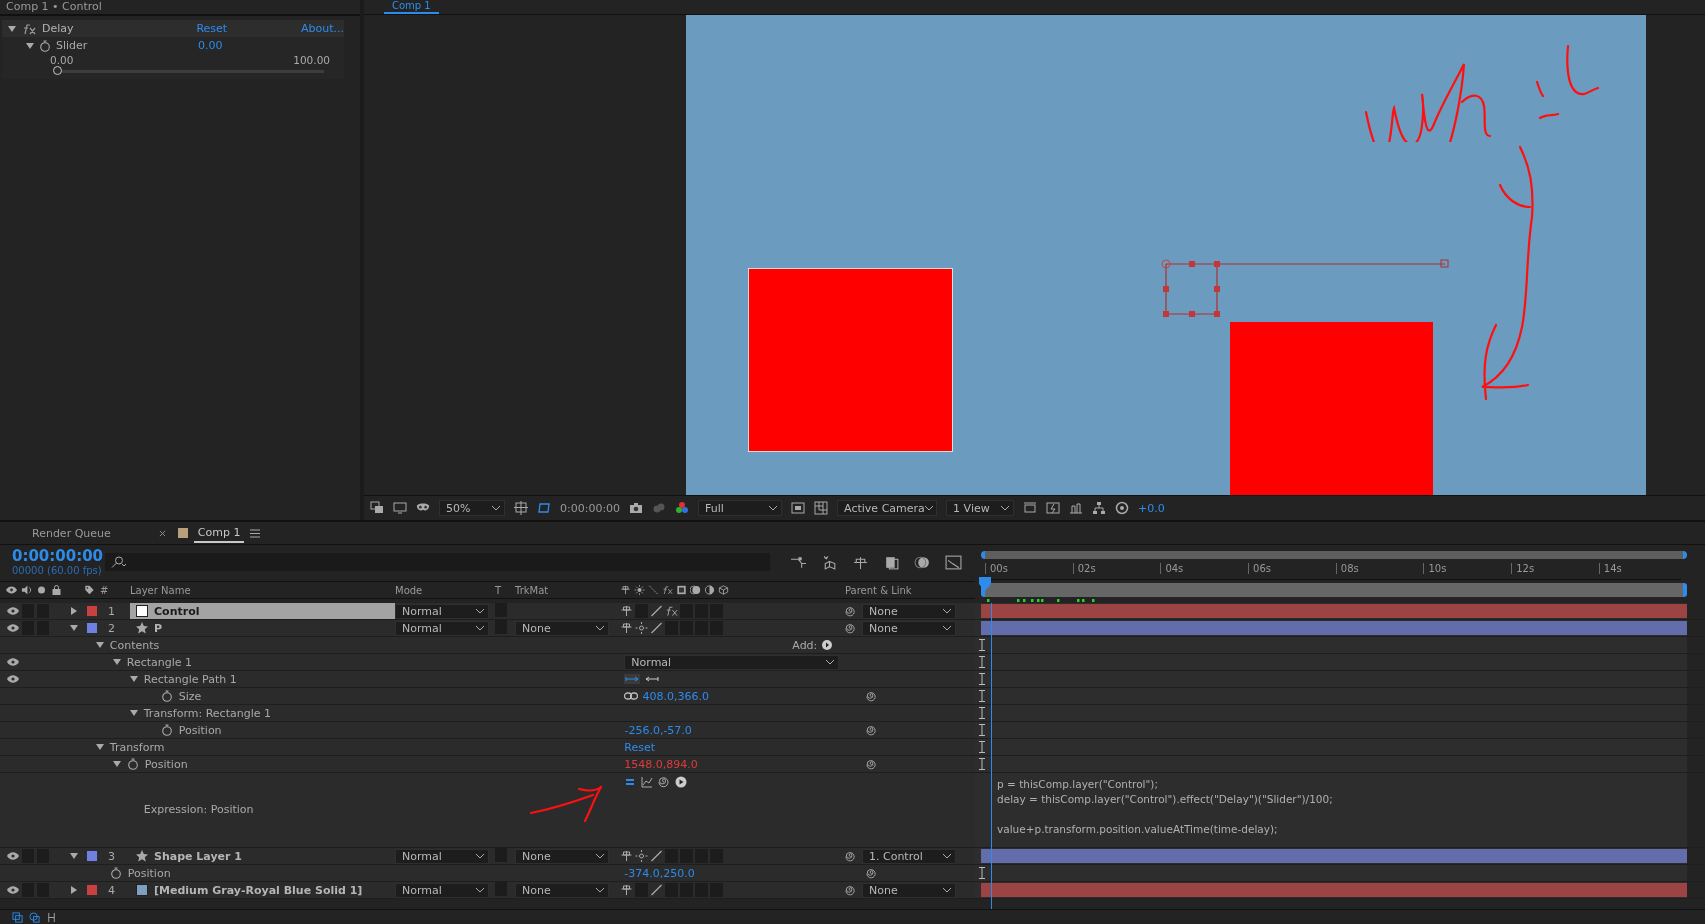 Image resolution: width=1705 pixels, height=924 pixels. I want to click on layer-name-cell: P, so click(262, 628).